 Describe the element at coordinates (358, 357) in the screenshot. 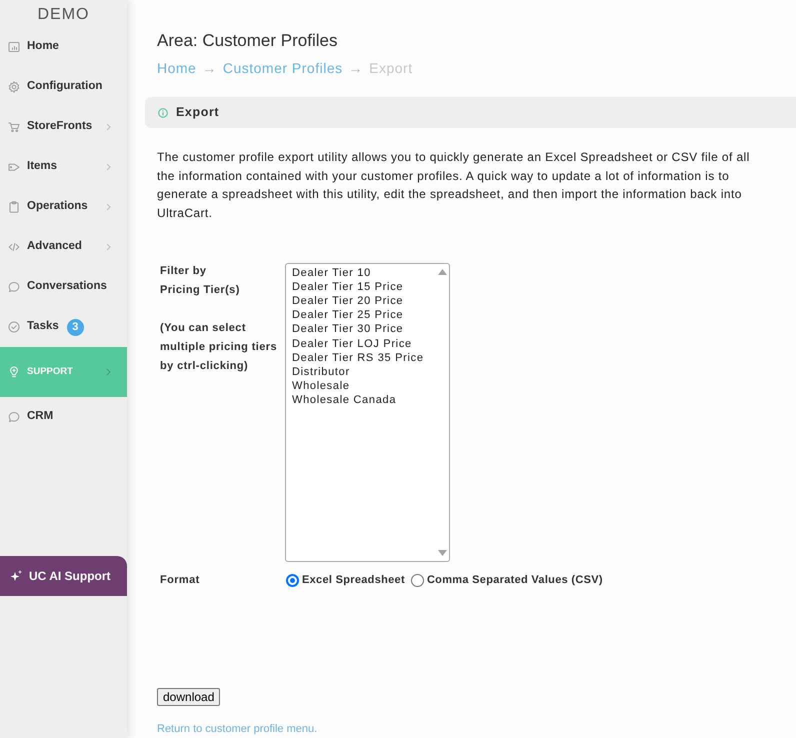

I see `list-option: Dealer Tier RS 35 Price` at that location.